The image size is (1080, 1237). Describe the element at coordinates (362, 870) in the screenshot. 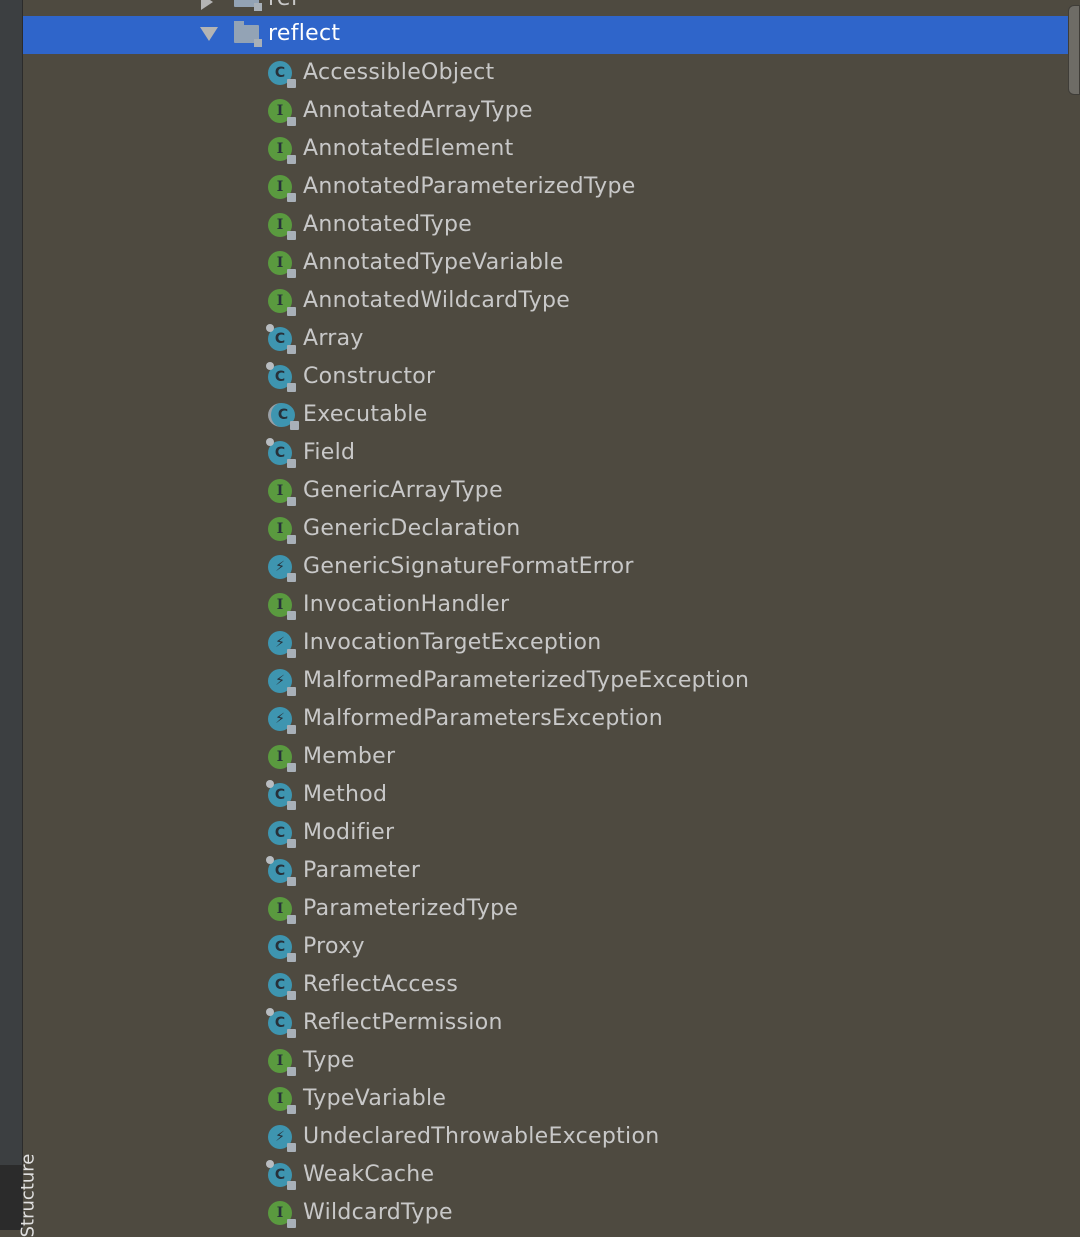

I see `tree-item-label: Parameter` at that location.